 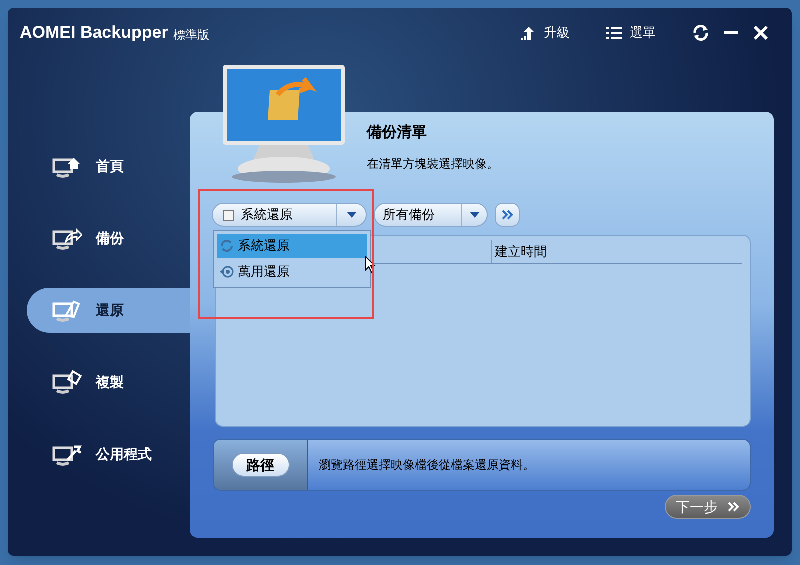 I want to click on sidebar-item: 還原, so click(x=108, y=310).